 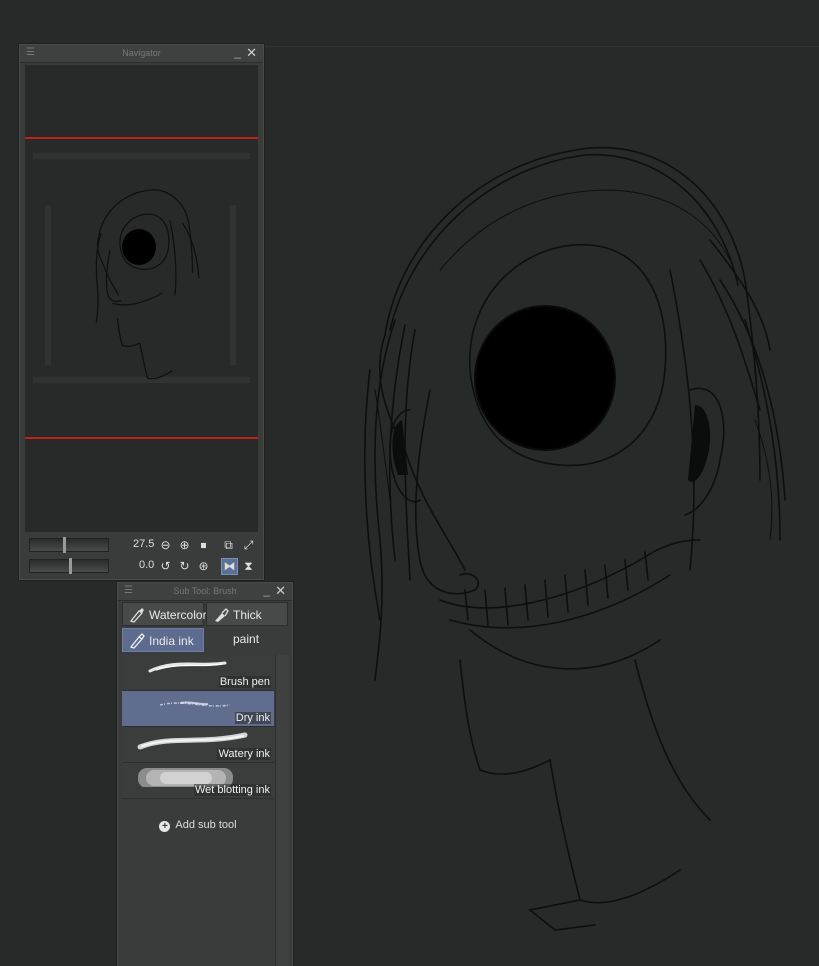 I want to click on tab-label: Watercolor, so click(x=178, y=615).